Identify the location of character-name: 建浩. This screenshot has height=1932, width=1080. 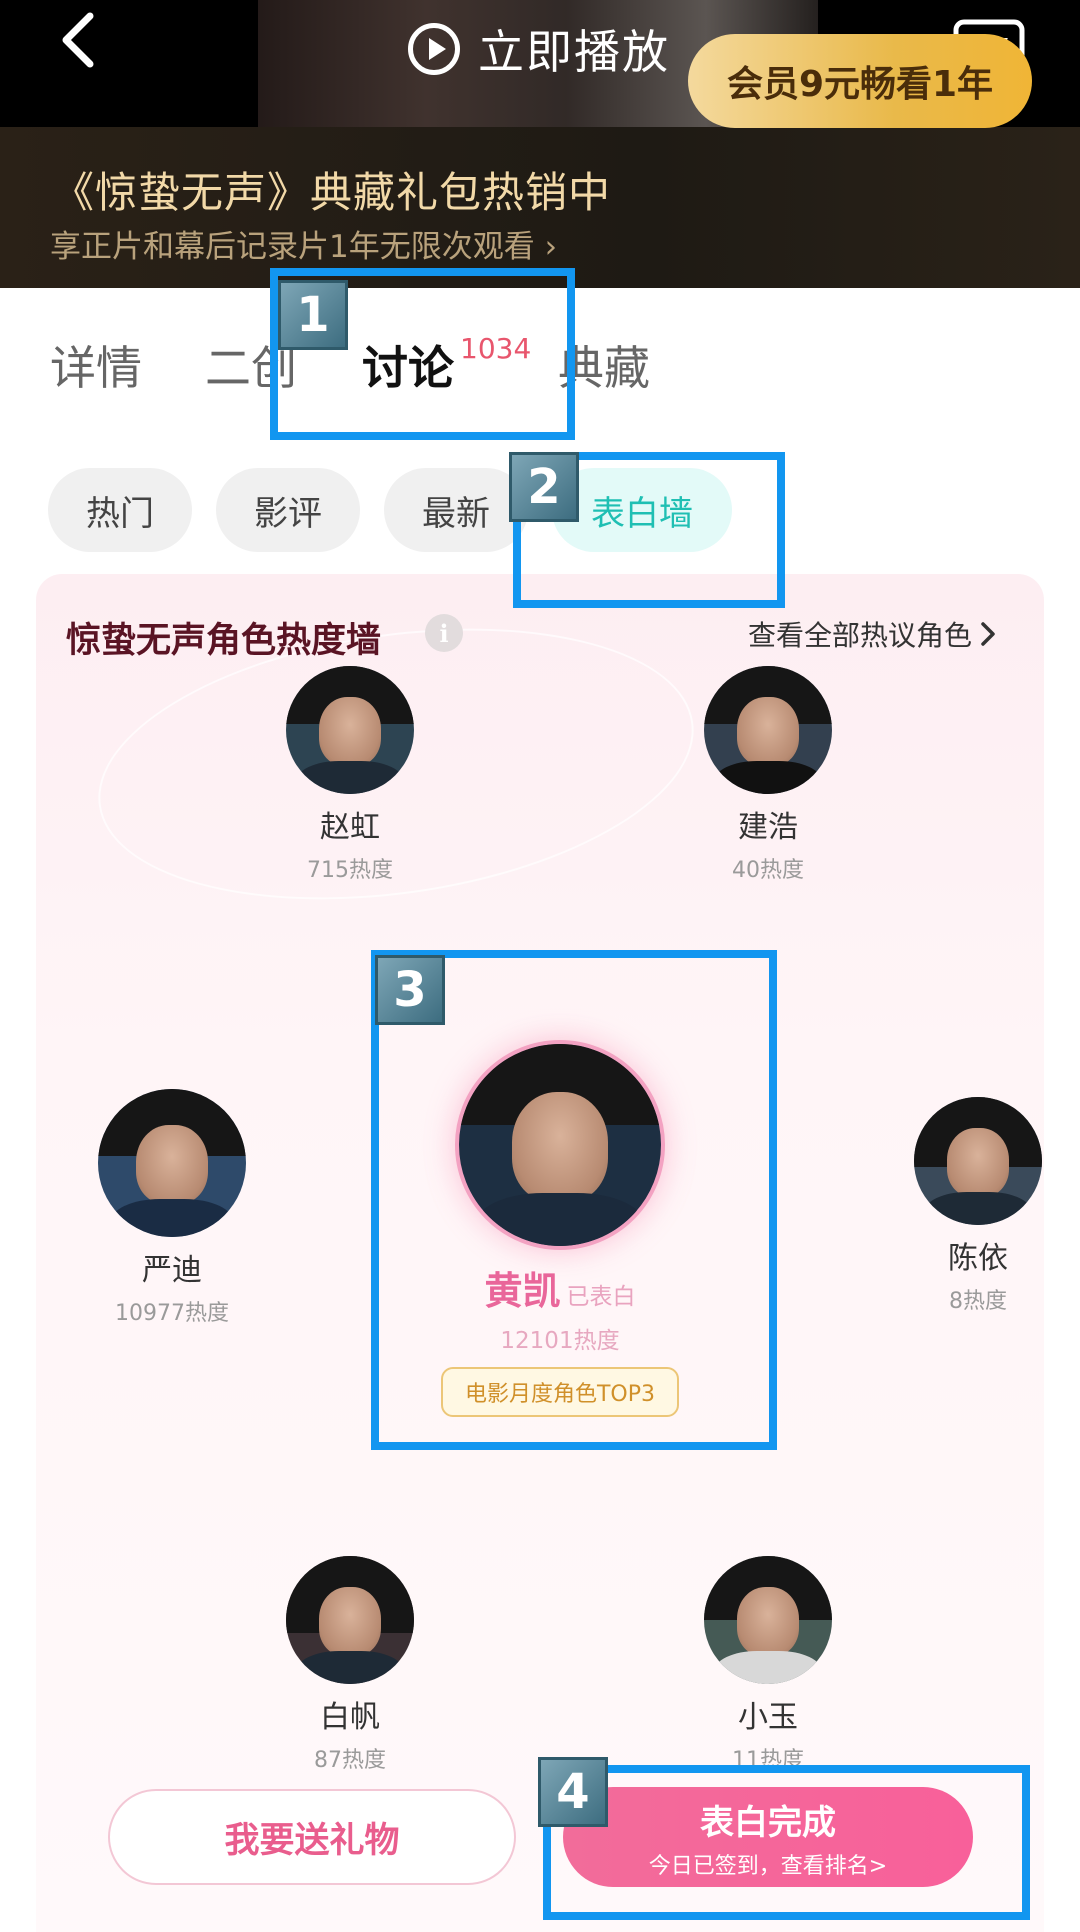
(768, 827).